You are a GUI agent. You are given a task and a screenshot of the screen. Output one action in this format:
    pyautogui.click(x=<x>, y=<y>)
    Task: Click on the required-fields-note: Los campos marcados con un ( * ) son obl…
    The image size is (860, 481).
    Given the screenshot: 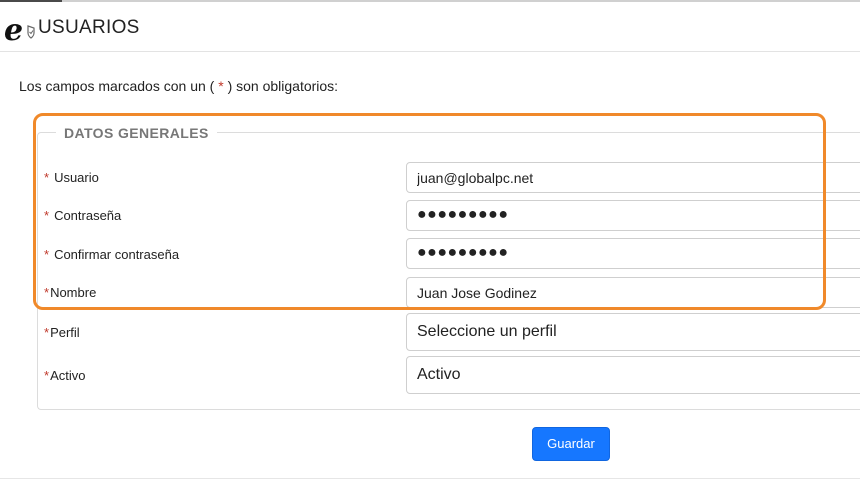 What is the action you would take?
    pyautogui.click(x=178, y=86)
    